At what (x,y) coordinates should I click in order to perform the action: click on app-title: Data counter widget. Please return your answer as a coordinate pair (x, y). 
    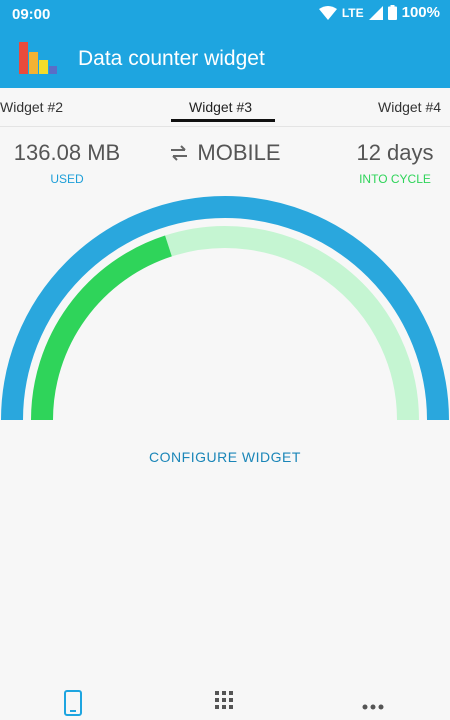
    Looking at the image, I should click on (171, 58).